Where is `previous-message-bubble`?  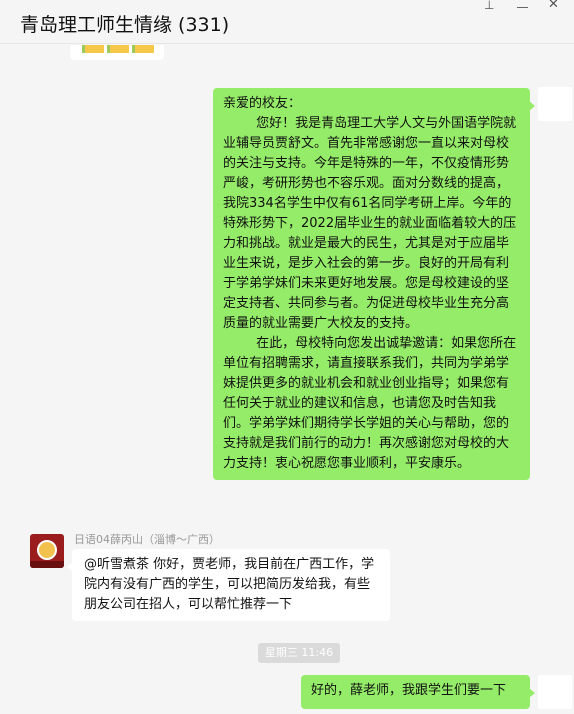 previous-message-bubble is located at coordinates (117, 52).